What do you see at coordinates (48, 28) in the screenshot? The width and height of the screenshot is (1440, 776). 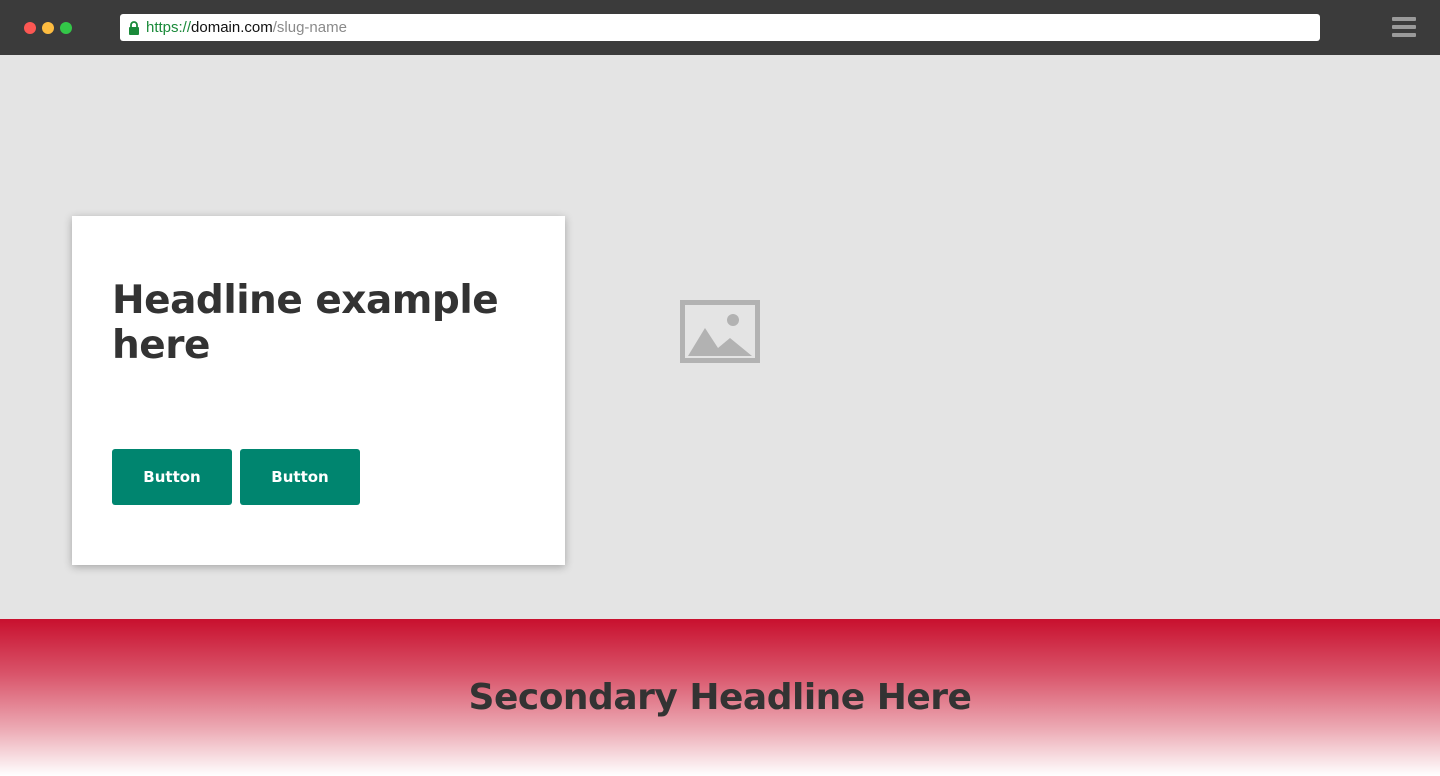 I see `minimize-window-button` at bounding box center [48, 28].